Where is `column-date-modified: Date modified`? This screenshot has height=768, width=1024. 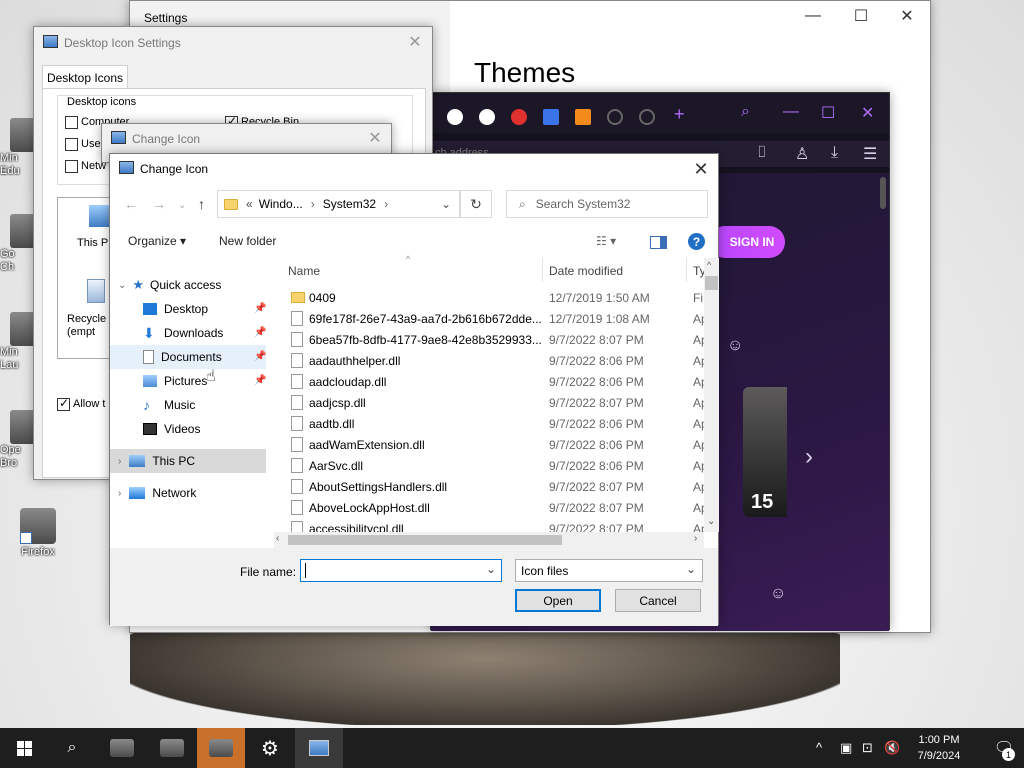 column-date-modified: Date modified is located at coordinates (586, 271).